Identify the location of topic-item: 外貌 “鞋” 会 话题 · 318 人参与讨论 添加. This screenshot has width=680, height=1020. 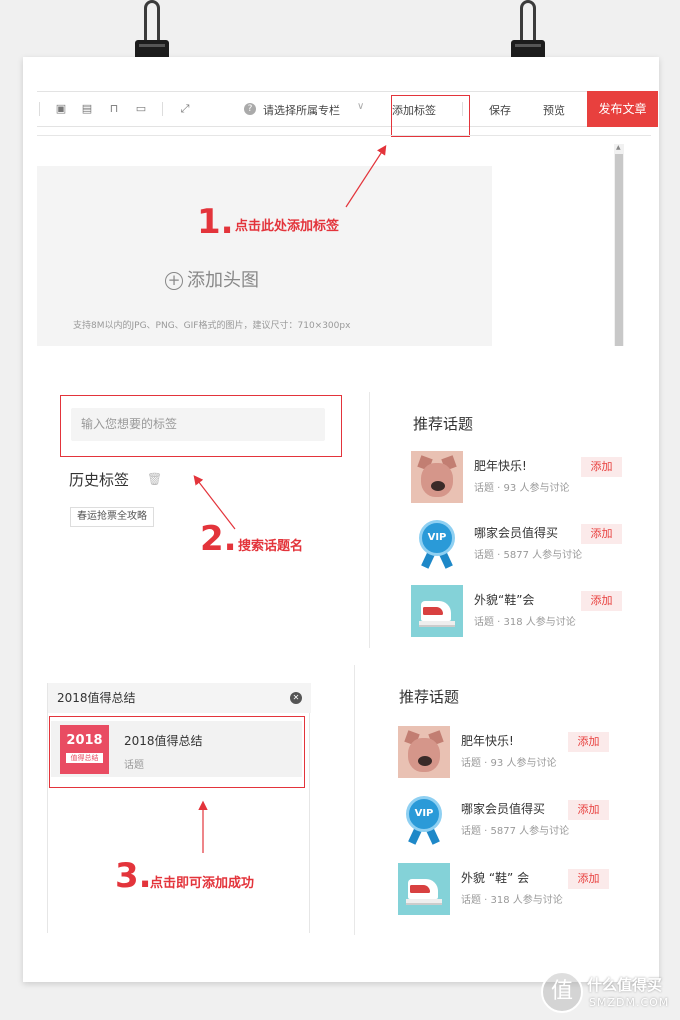
(518, 889).